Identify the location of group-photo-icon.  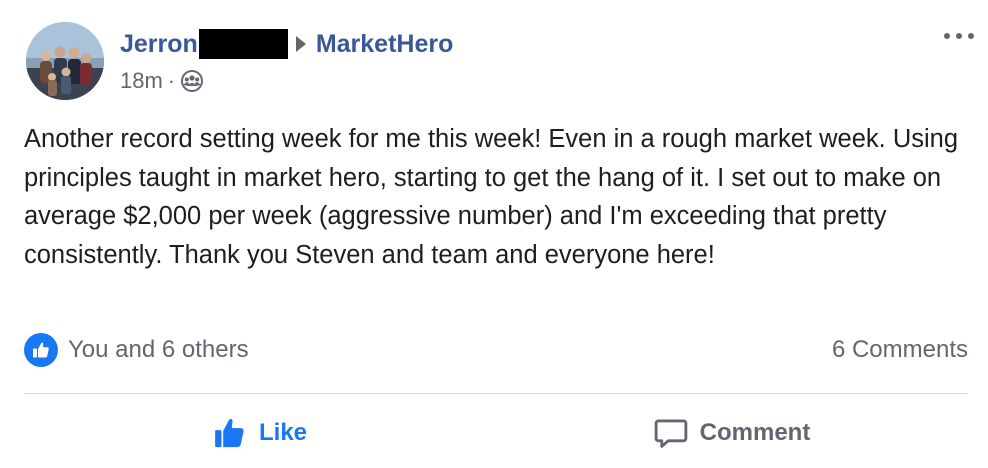
(65, 61).